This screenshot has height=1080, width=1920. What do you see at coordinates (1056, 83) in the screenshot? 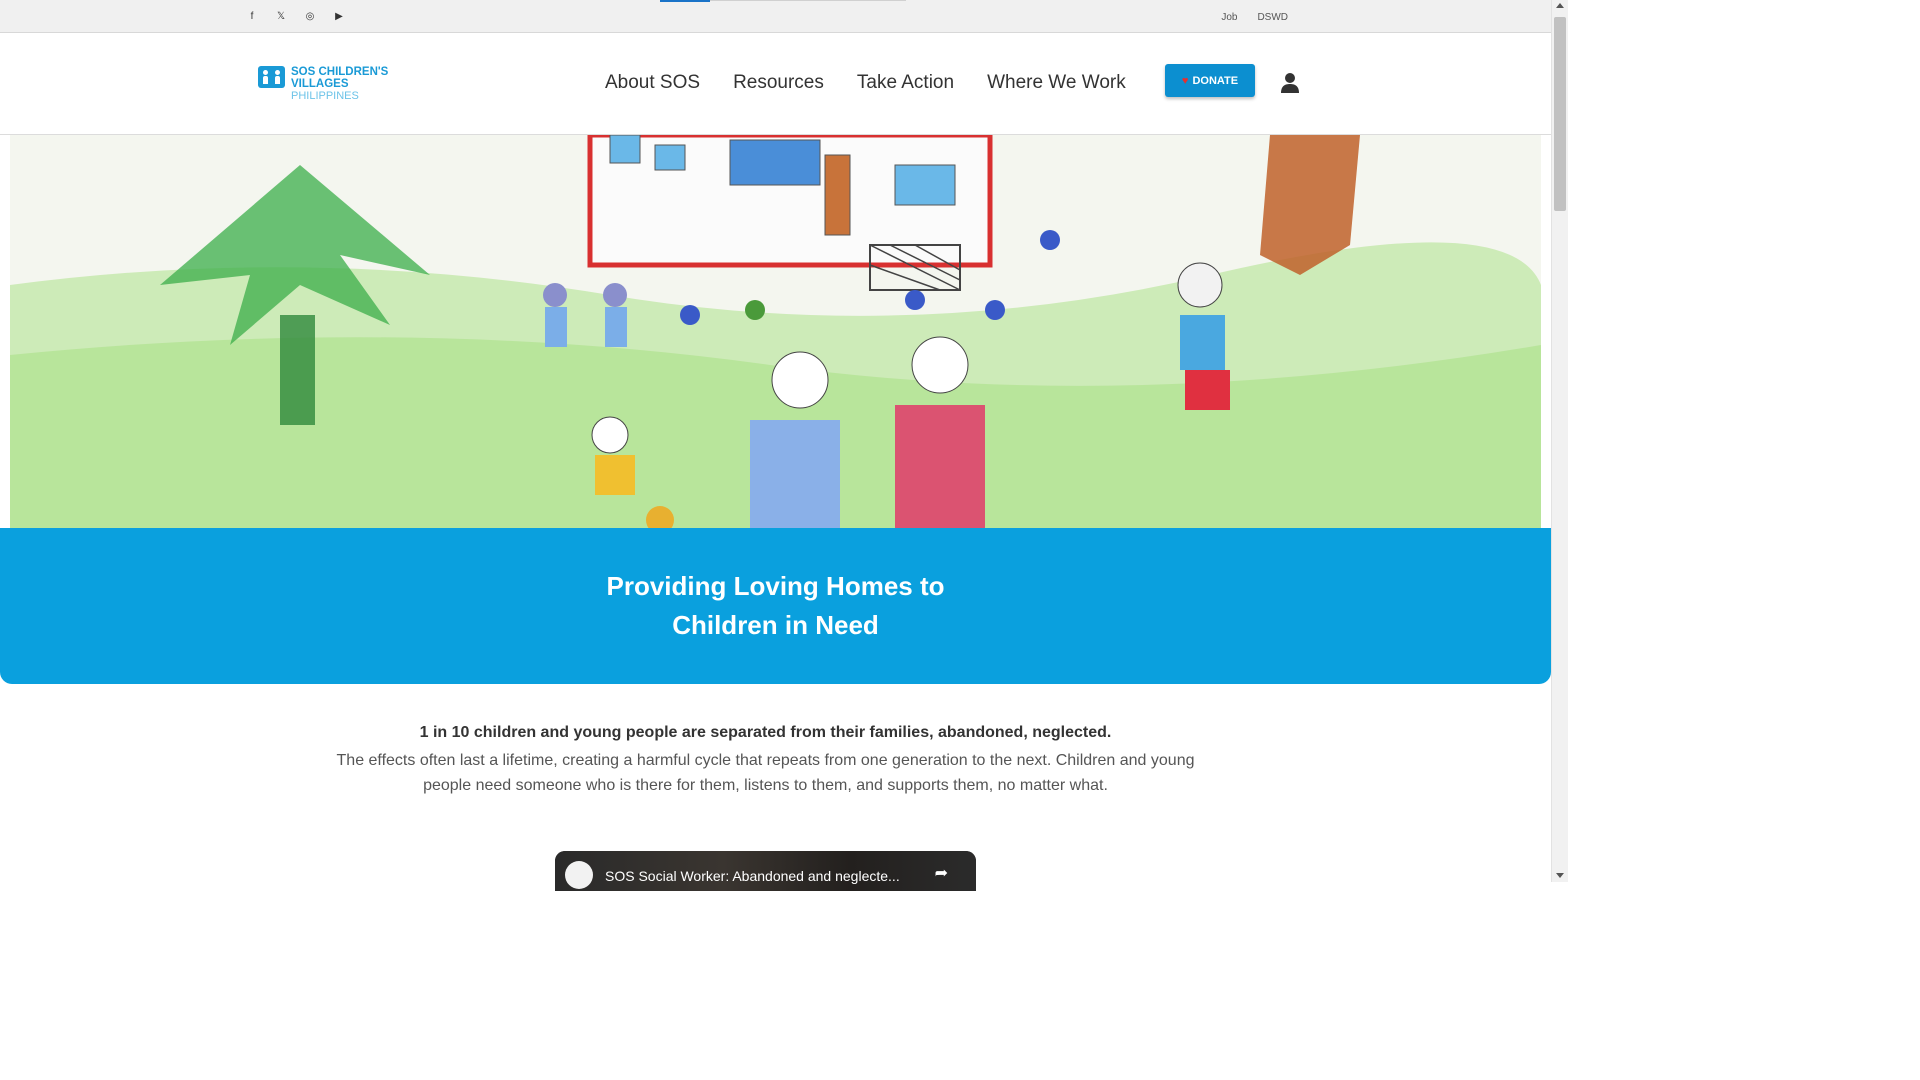
I see `nav-where-we-work: Where We Work` at bounding box center [1056, 83].